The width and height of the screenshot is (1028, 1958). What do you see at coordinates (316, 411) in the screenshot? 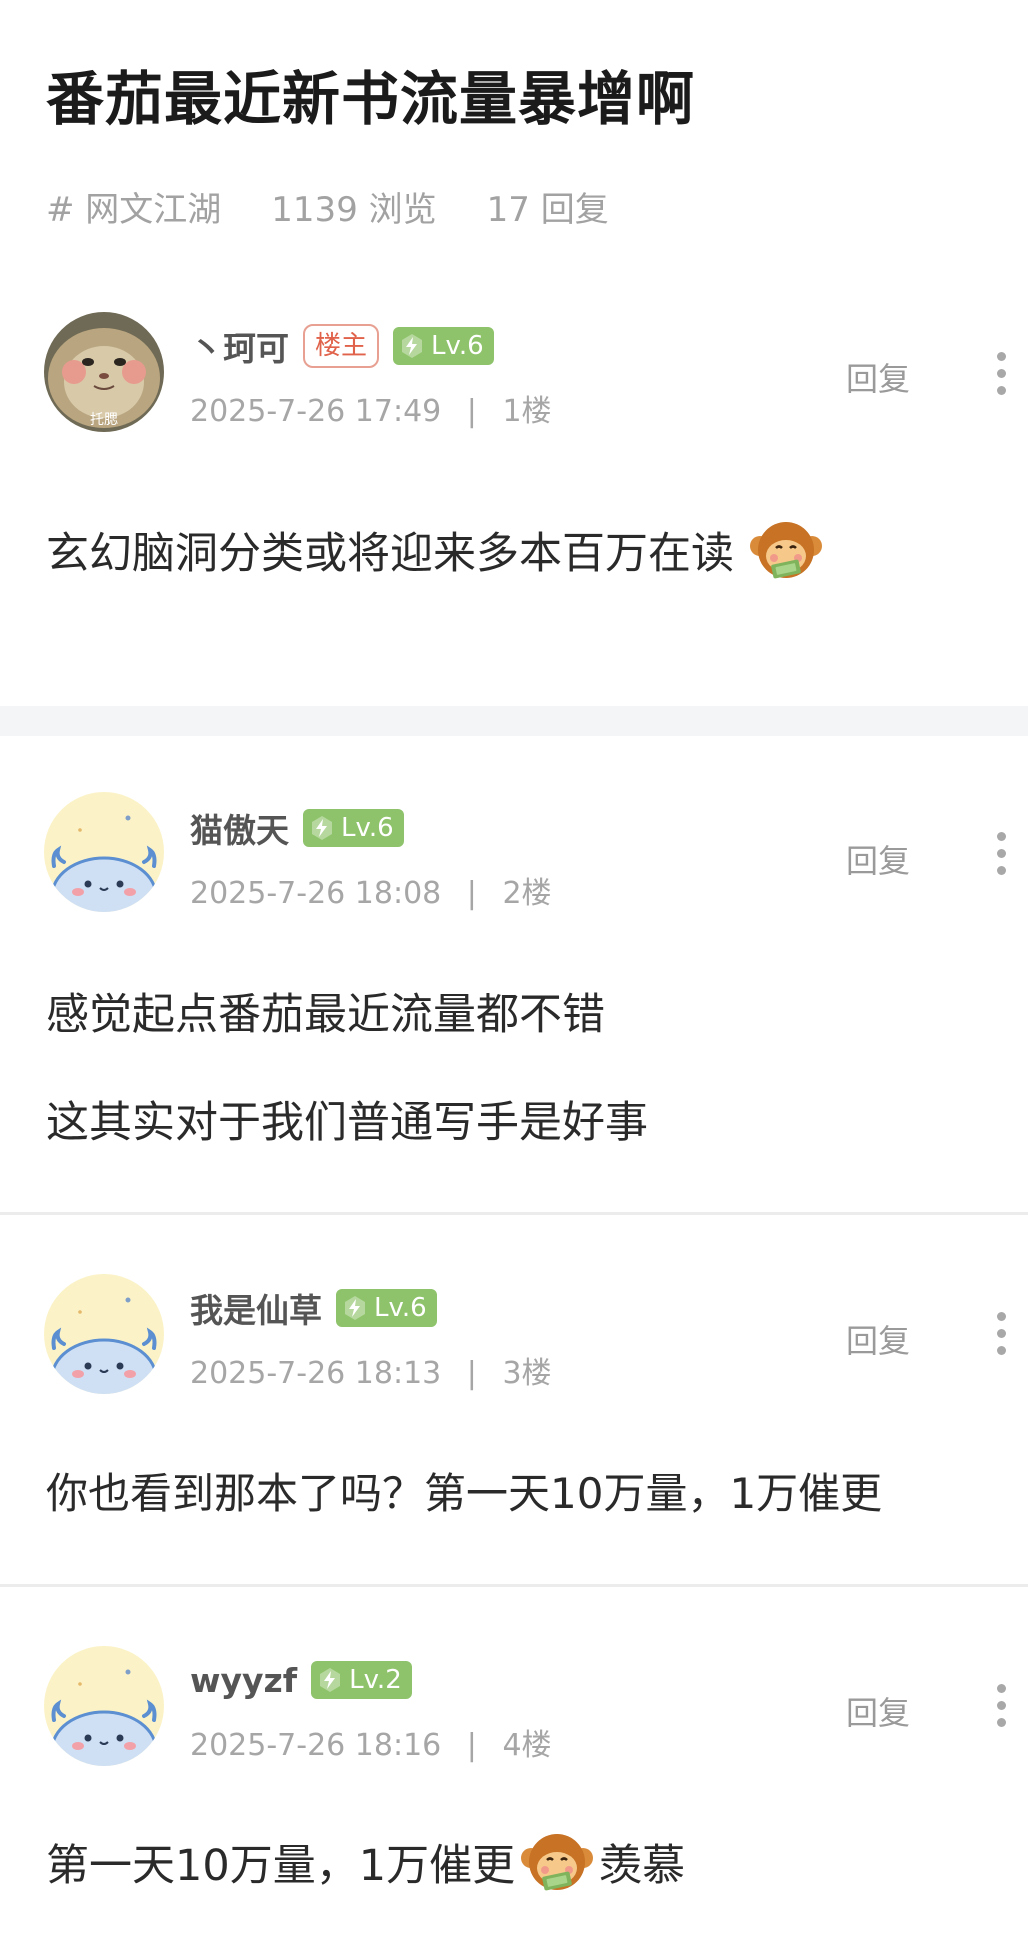
I see `post-time: 2025-7-26 17:49` at bounding box center [316, 411].